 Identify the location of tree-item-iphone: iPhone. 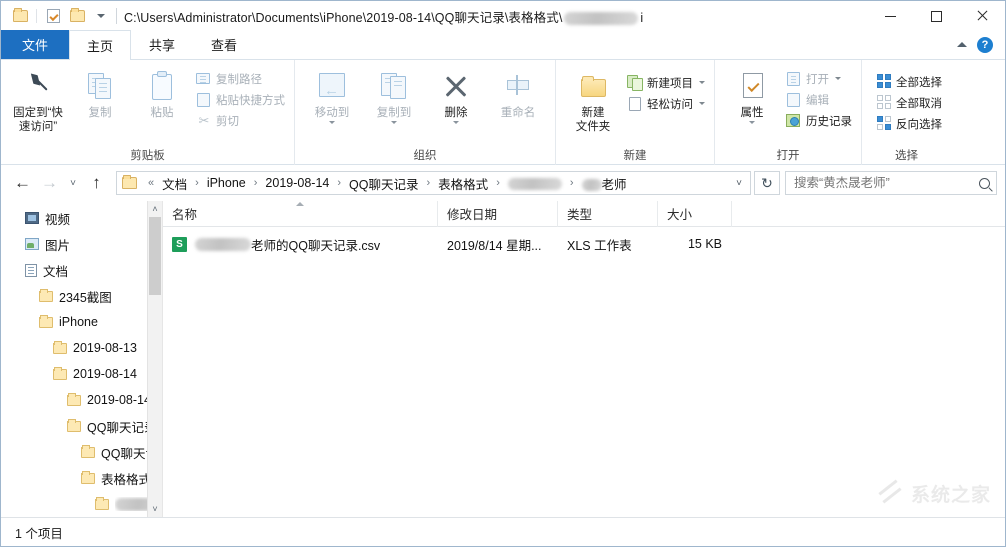
(81, 322).